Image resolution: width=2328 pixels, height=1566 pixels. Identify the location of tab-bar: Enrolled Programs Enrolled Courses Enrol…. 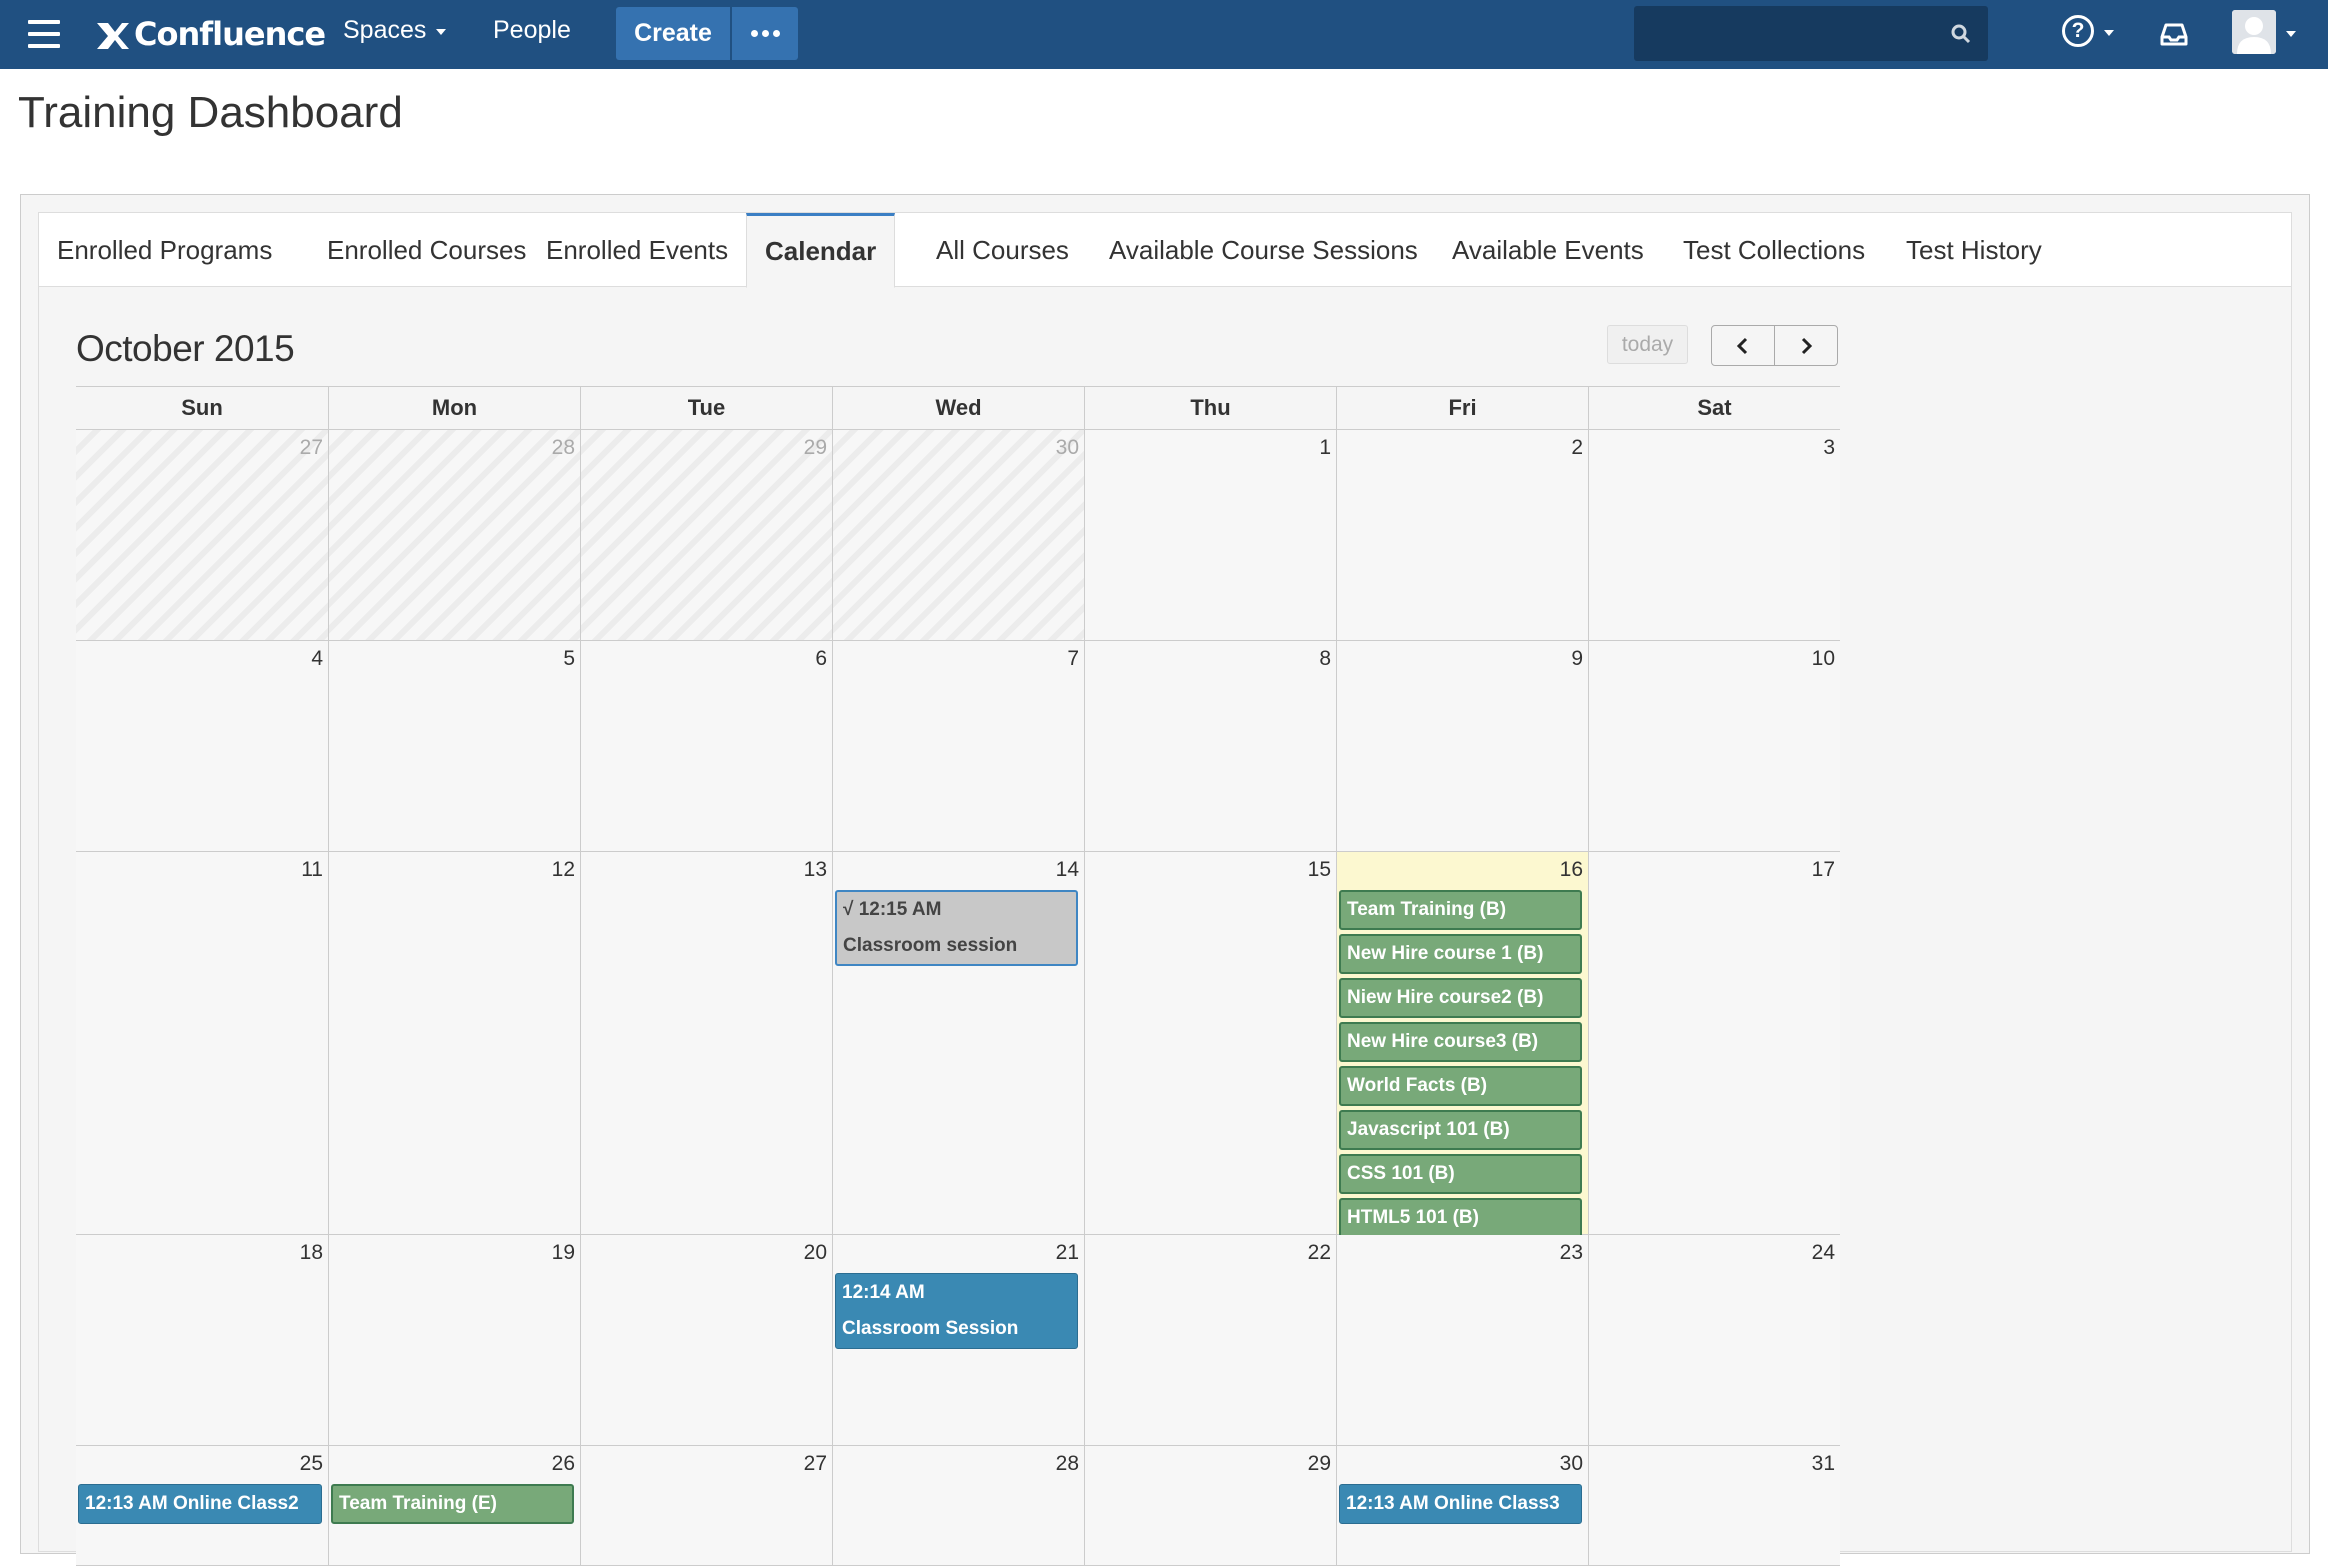
(1165, 250).